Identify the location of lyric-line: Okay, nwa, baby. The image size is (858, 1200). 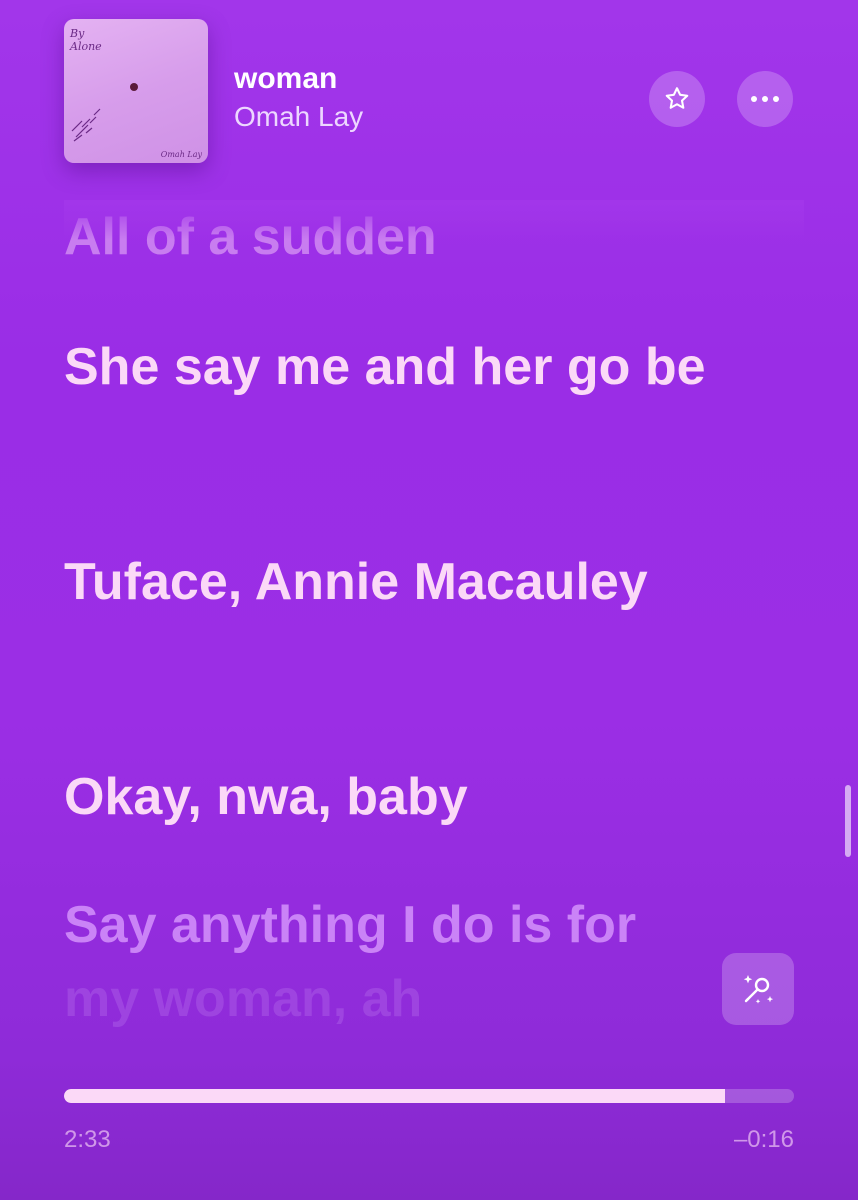
(434, 797).